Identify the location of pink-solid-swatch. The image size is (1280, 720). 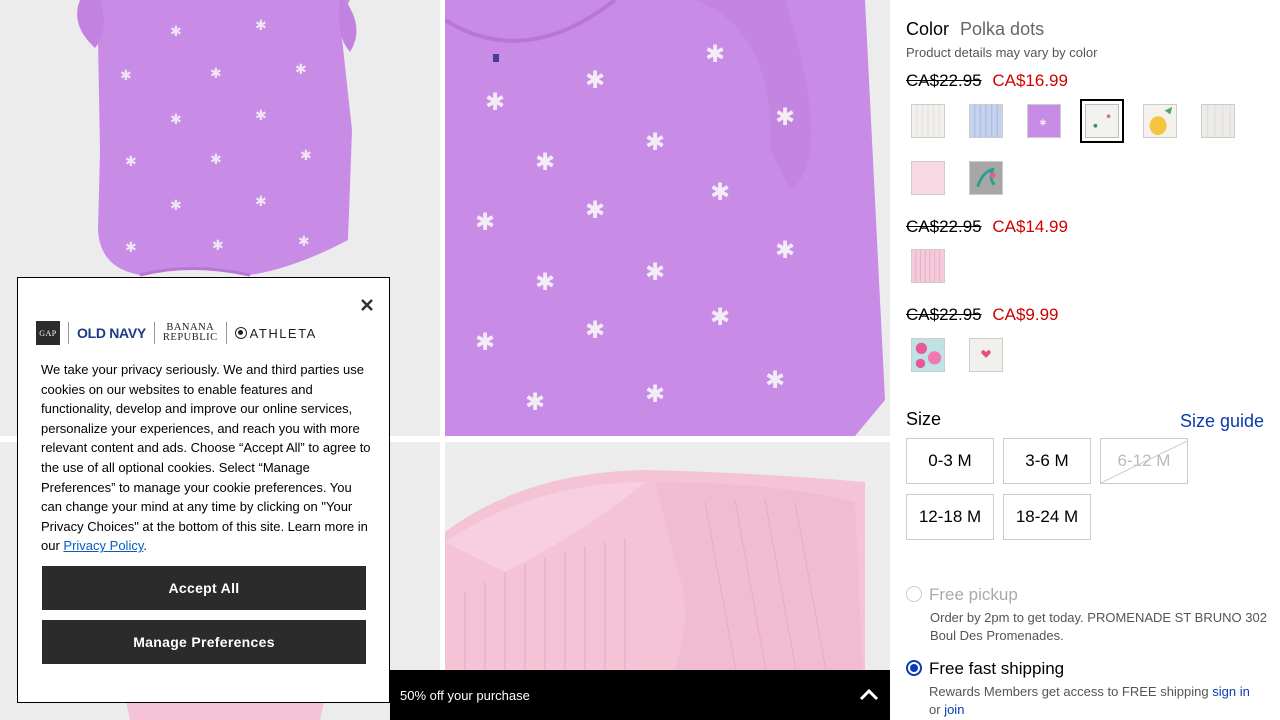
(928, 178).